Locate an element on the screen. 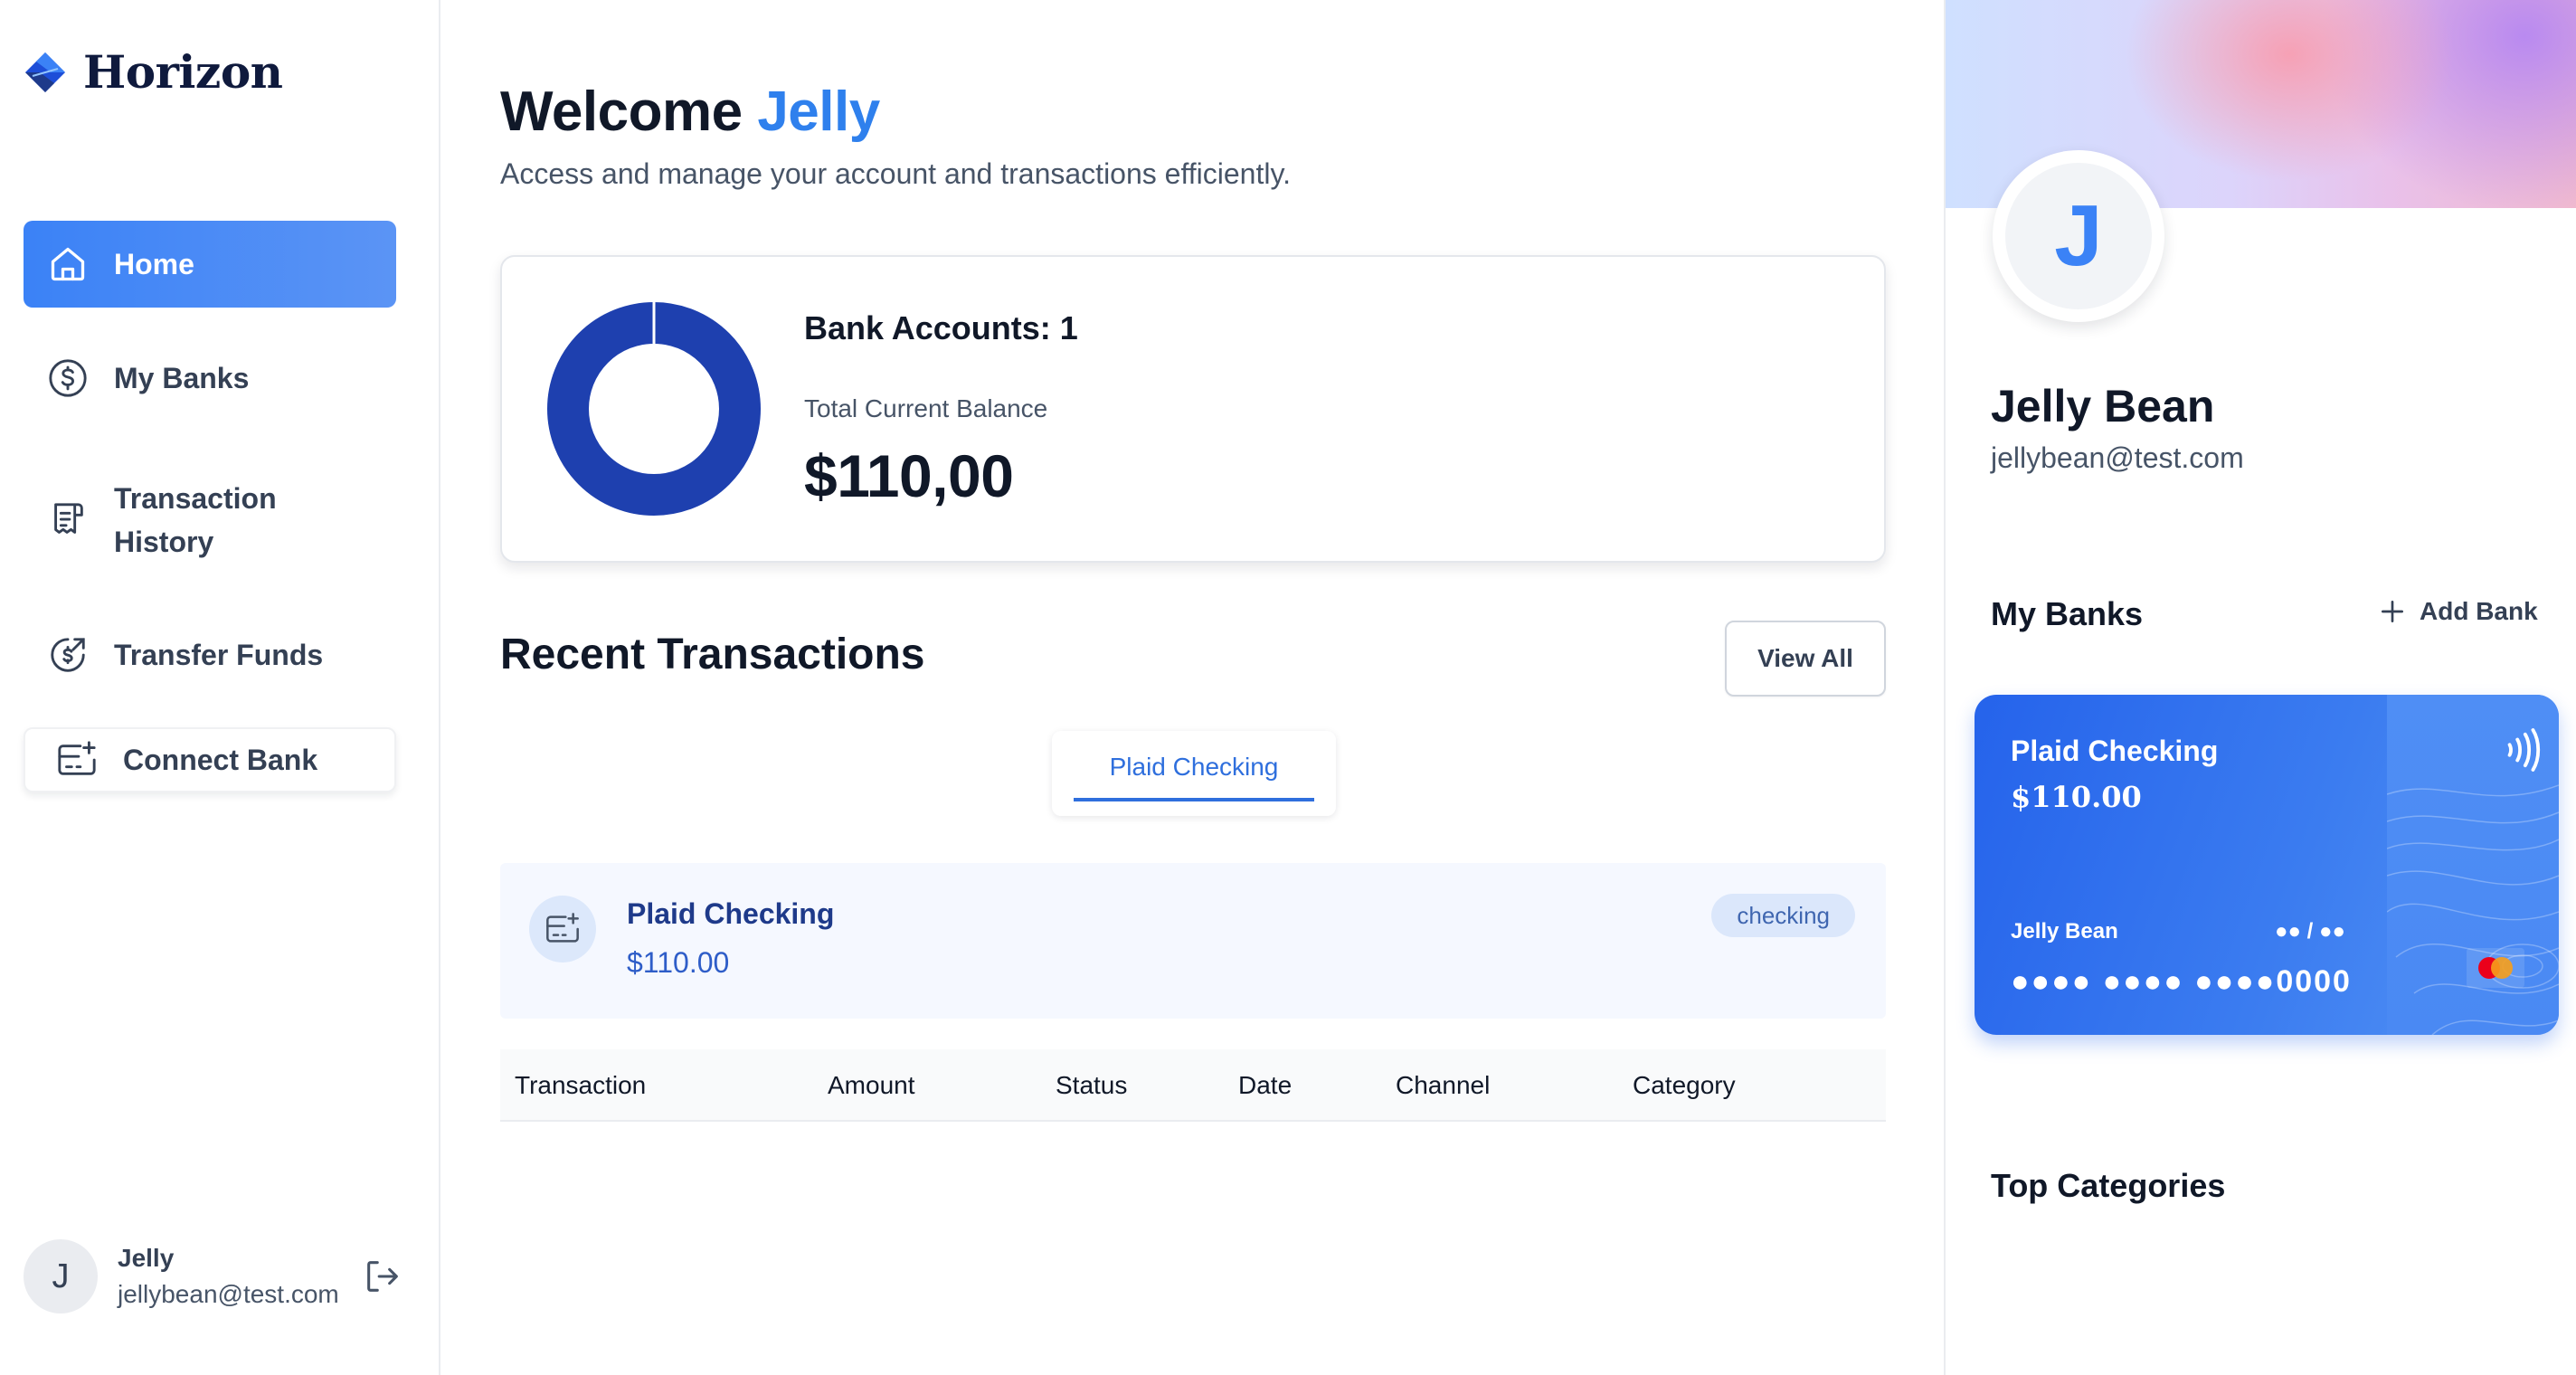 The height and width of the screenshot is (1375, 2576). balance-donut-chart is located at coordinates (654, 409).